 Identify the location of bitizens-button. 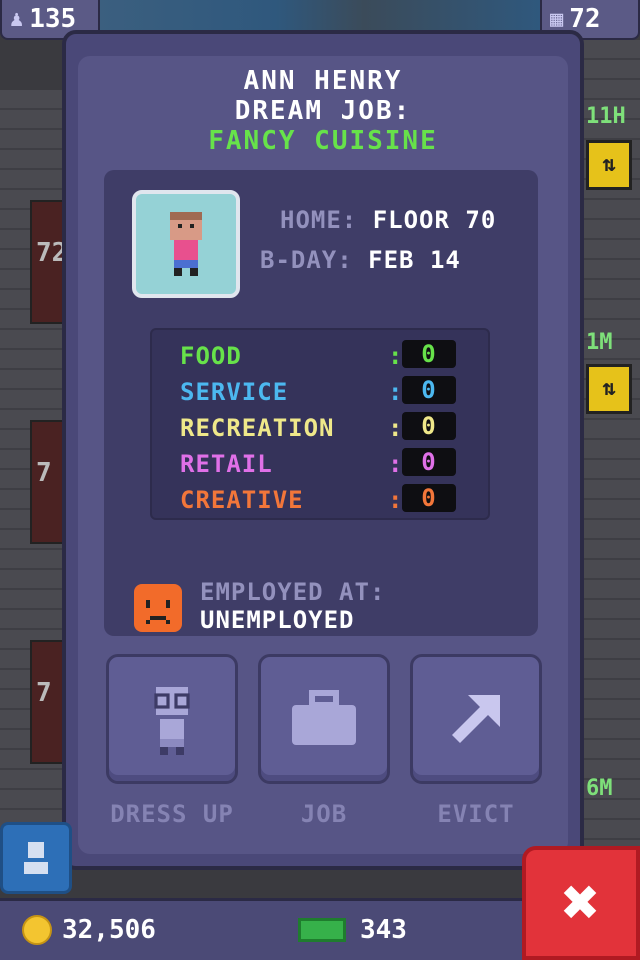
(36, 858).